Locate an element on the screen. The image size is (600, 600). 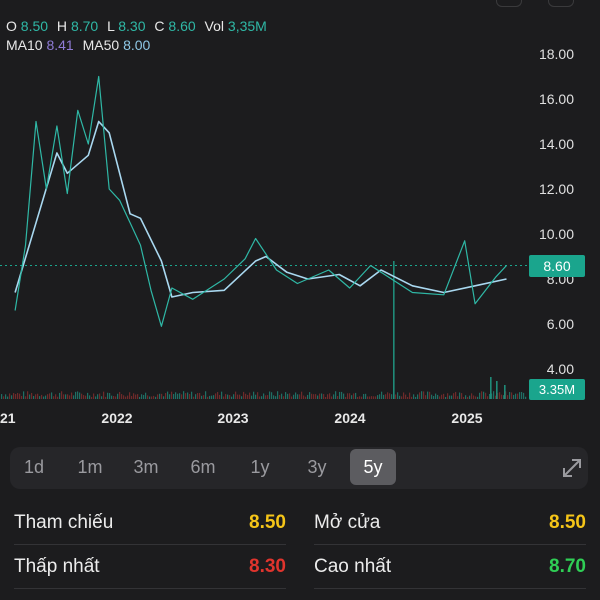
range-tab-5y: 5y is located at coordinates (373, 467).